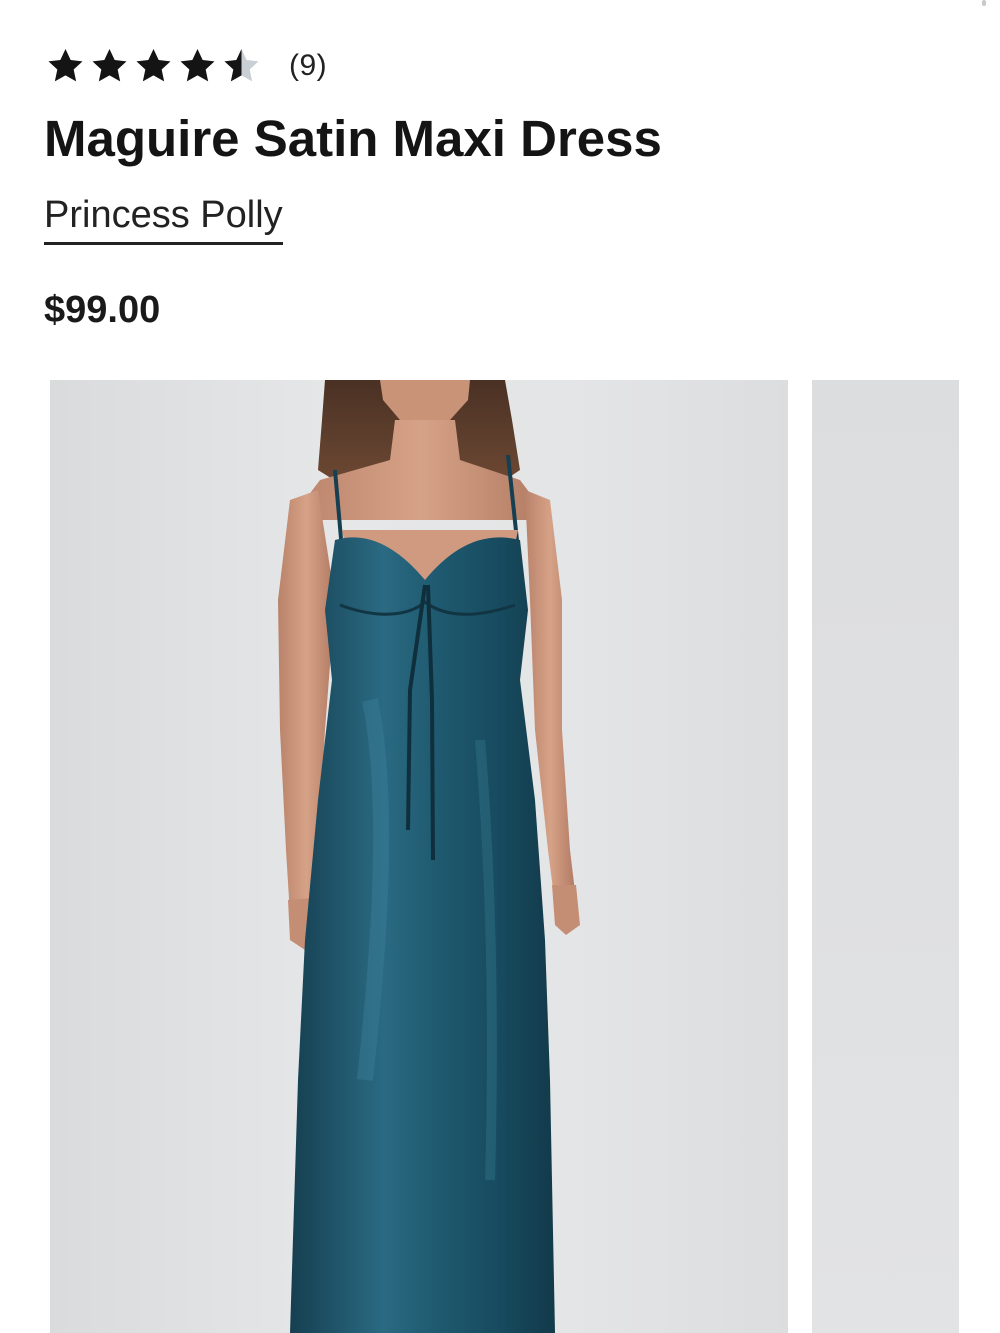 The image size is (1000, 1333). I want to click on rating-row: (9), so click(185, 66).